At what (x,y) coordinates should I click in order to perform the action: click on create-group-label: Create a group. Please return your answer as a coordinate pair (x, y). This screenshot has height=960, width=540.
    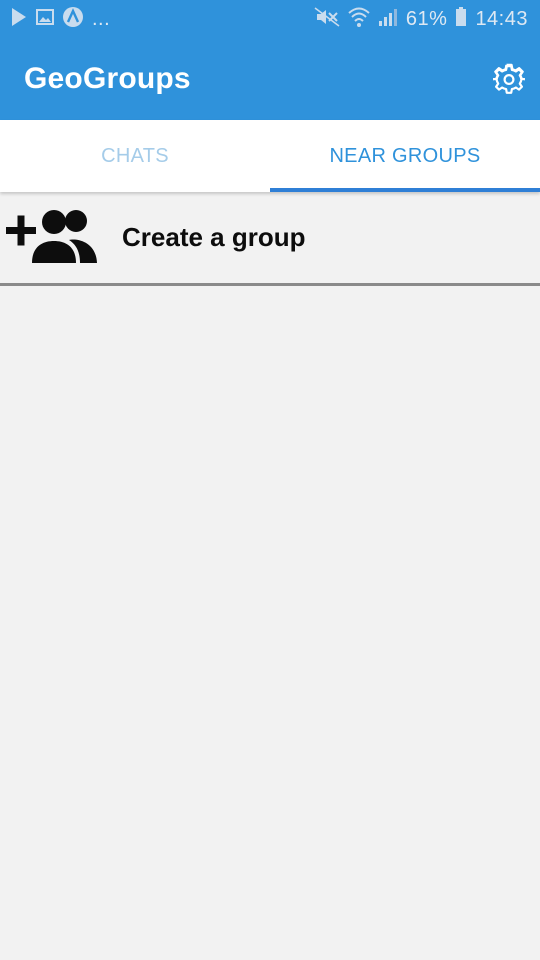
    Looking at the image, I should click on (214, 237).